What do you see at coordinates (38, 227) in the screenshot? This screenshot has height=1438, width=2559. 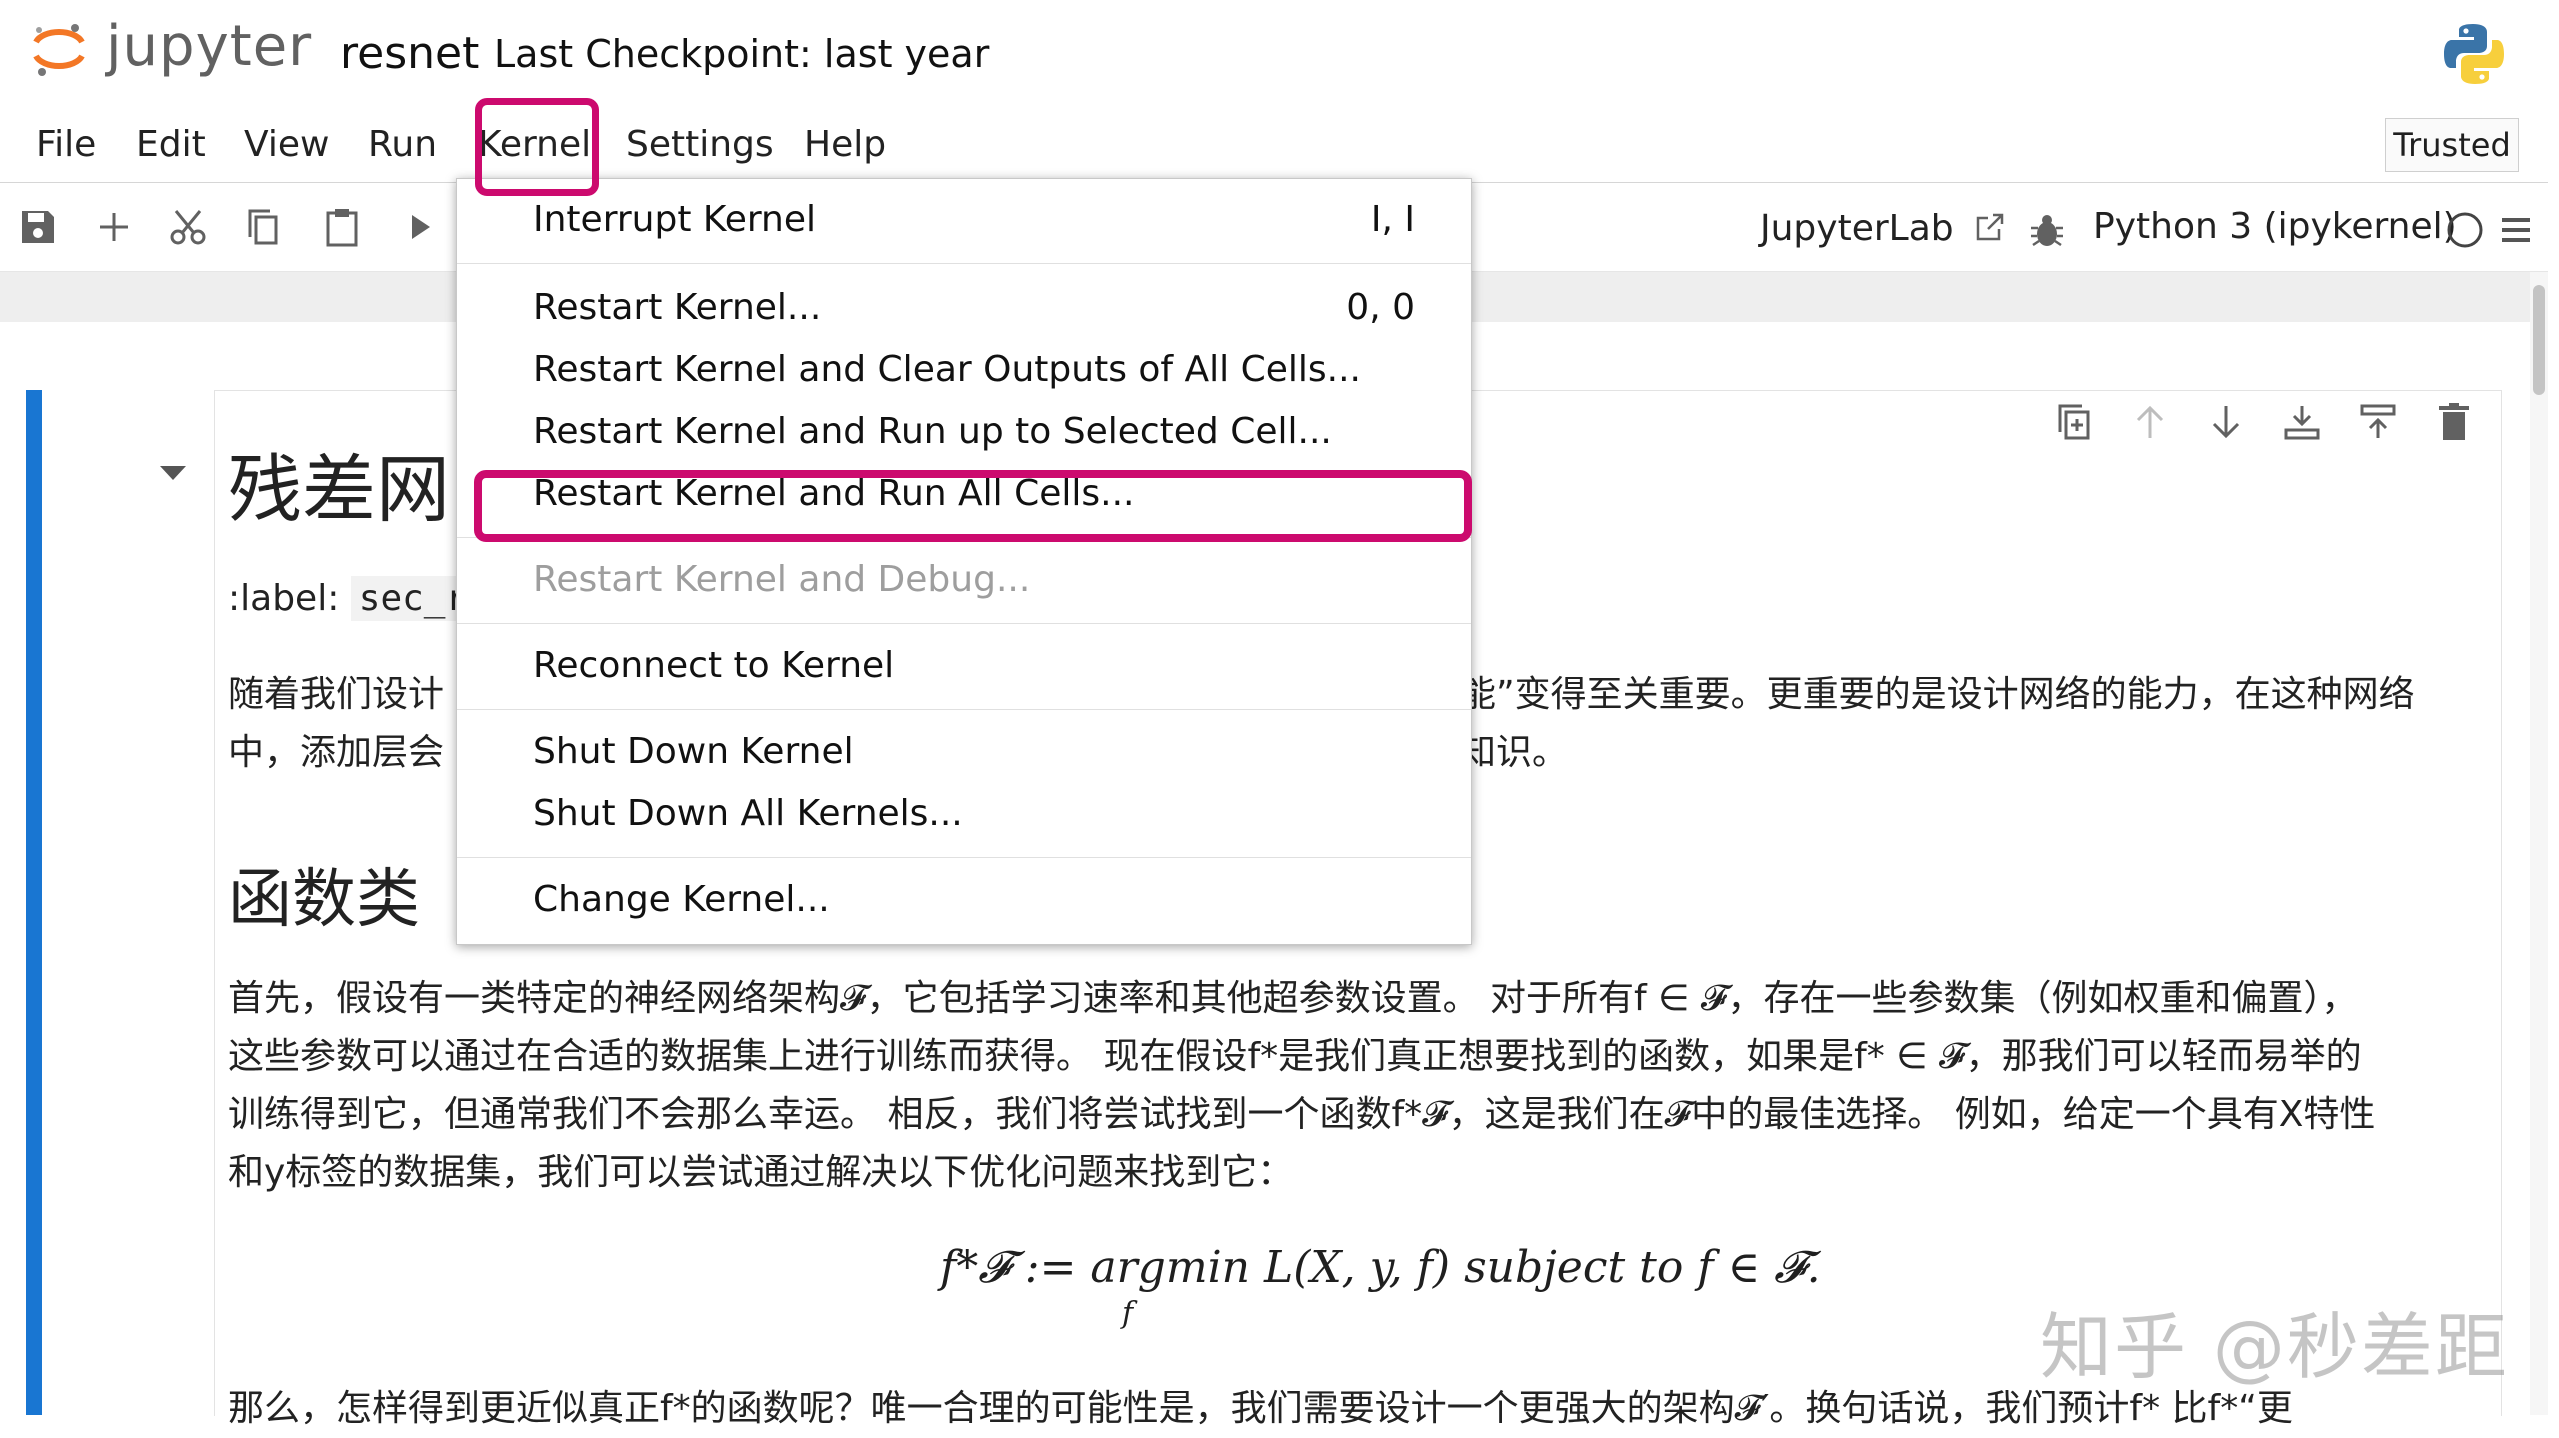 I see `save-icon` at bounding box center [38, 227].